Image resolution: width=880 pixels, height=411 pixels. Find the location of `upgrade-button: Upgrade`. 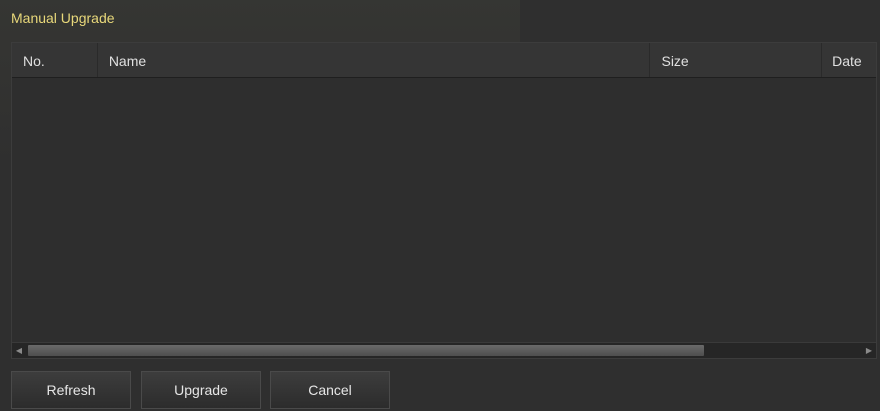

upgrade-button: Upgrade is located at coordinates (201, 390).